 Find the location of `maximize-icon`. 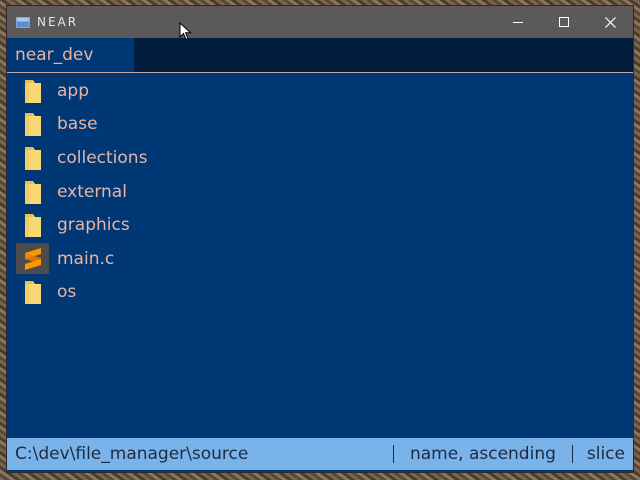

maximize-icon is located at coordinates (564, 22).